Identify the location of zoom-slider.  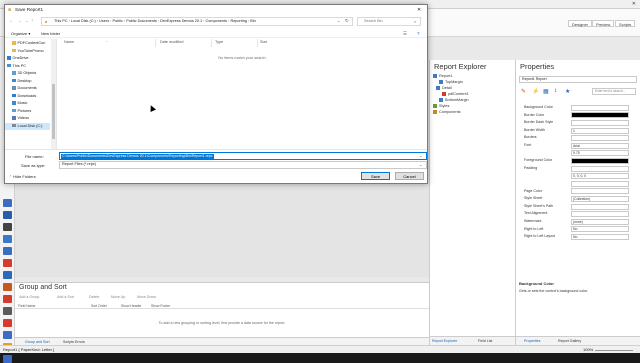
(614, 350).